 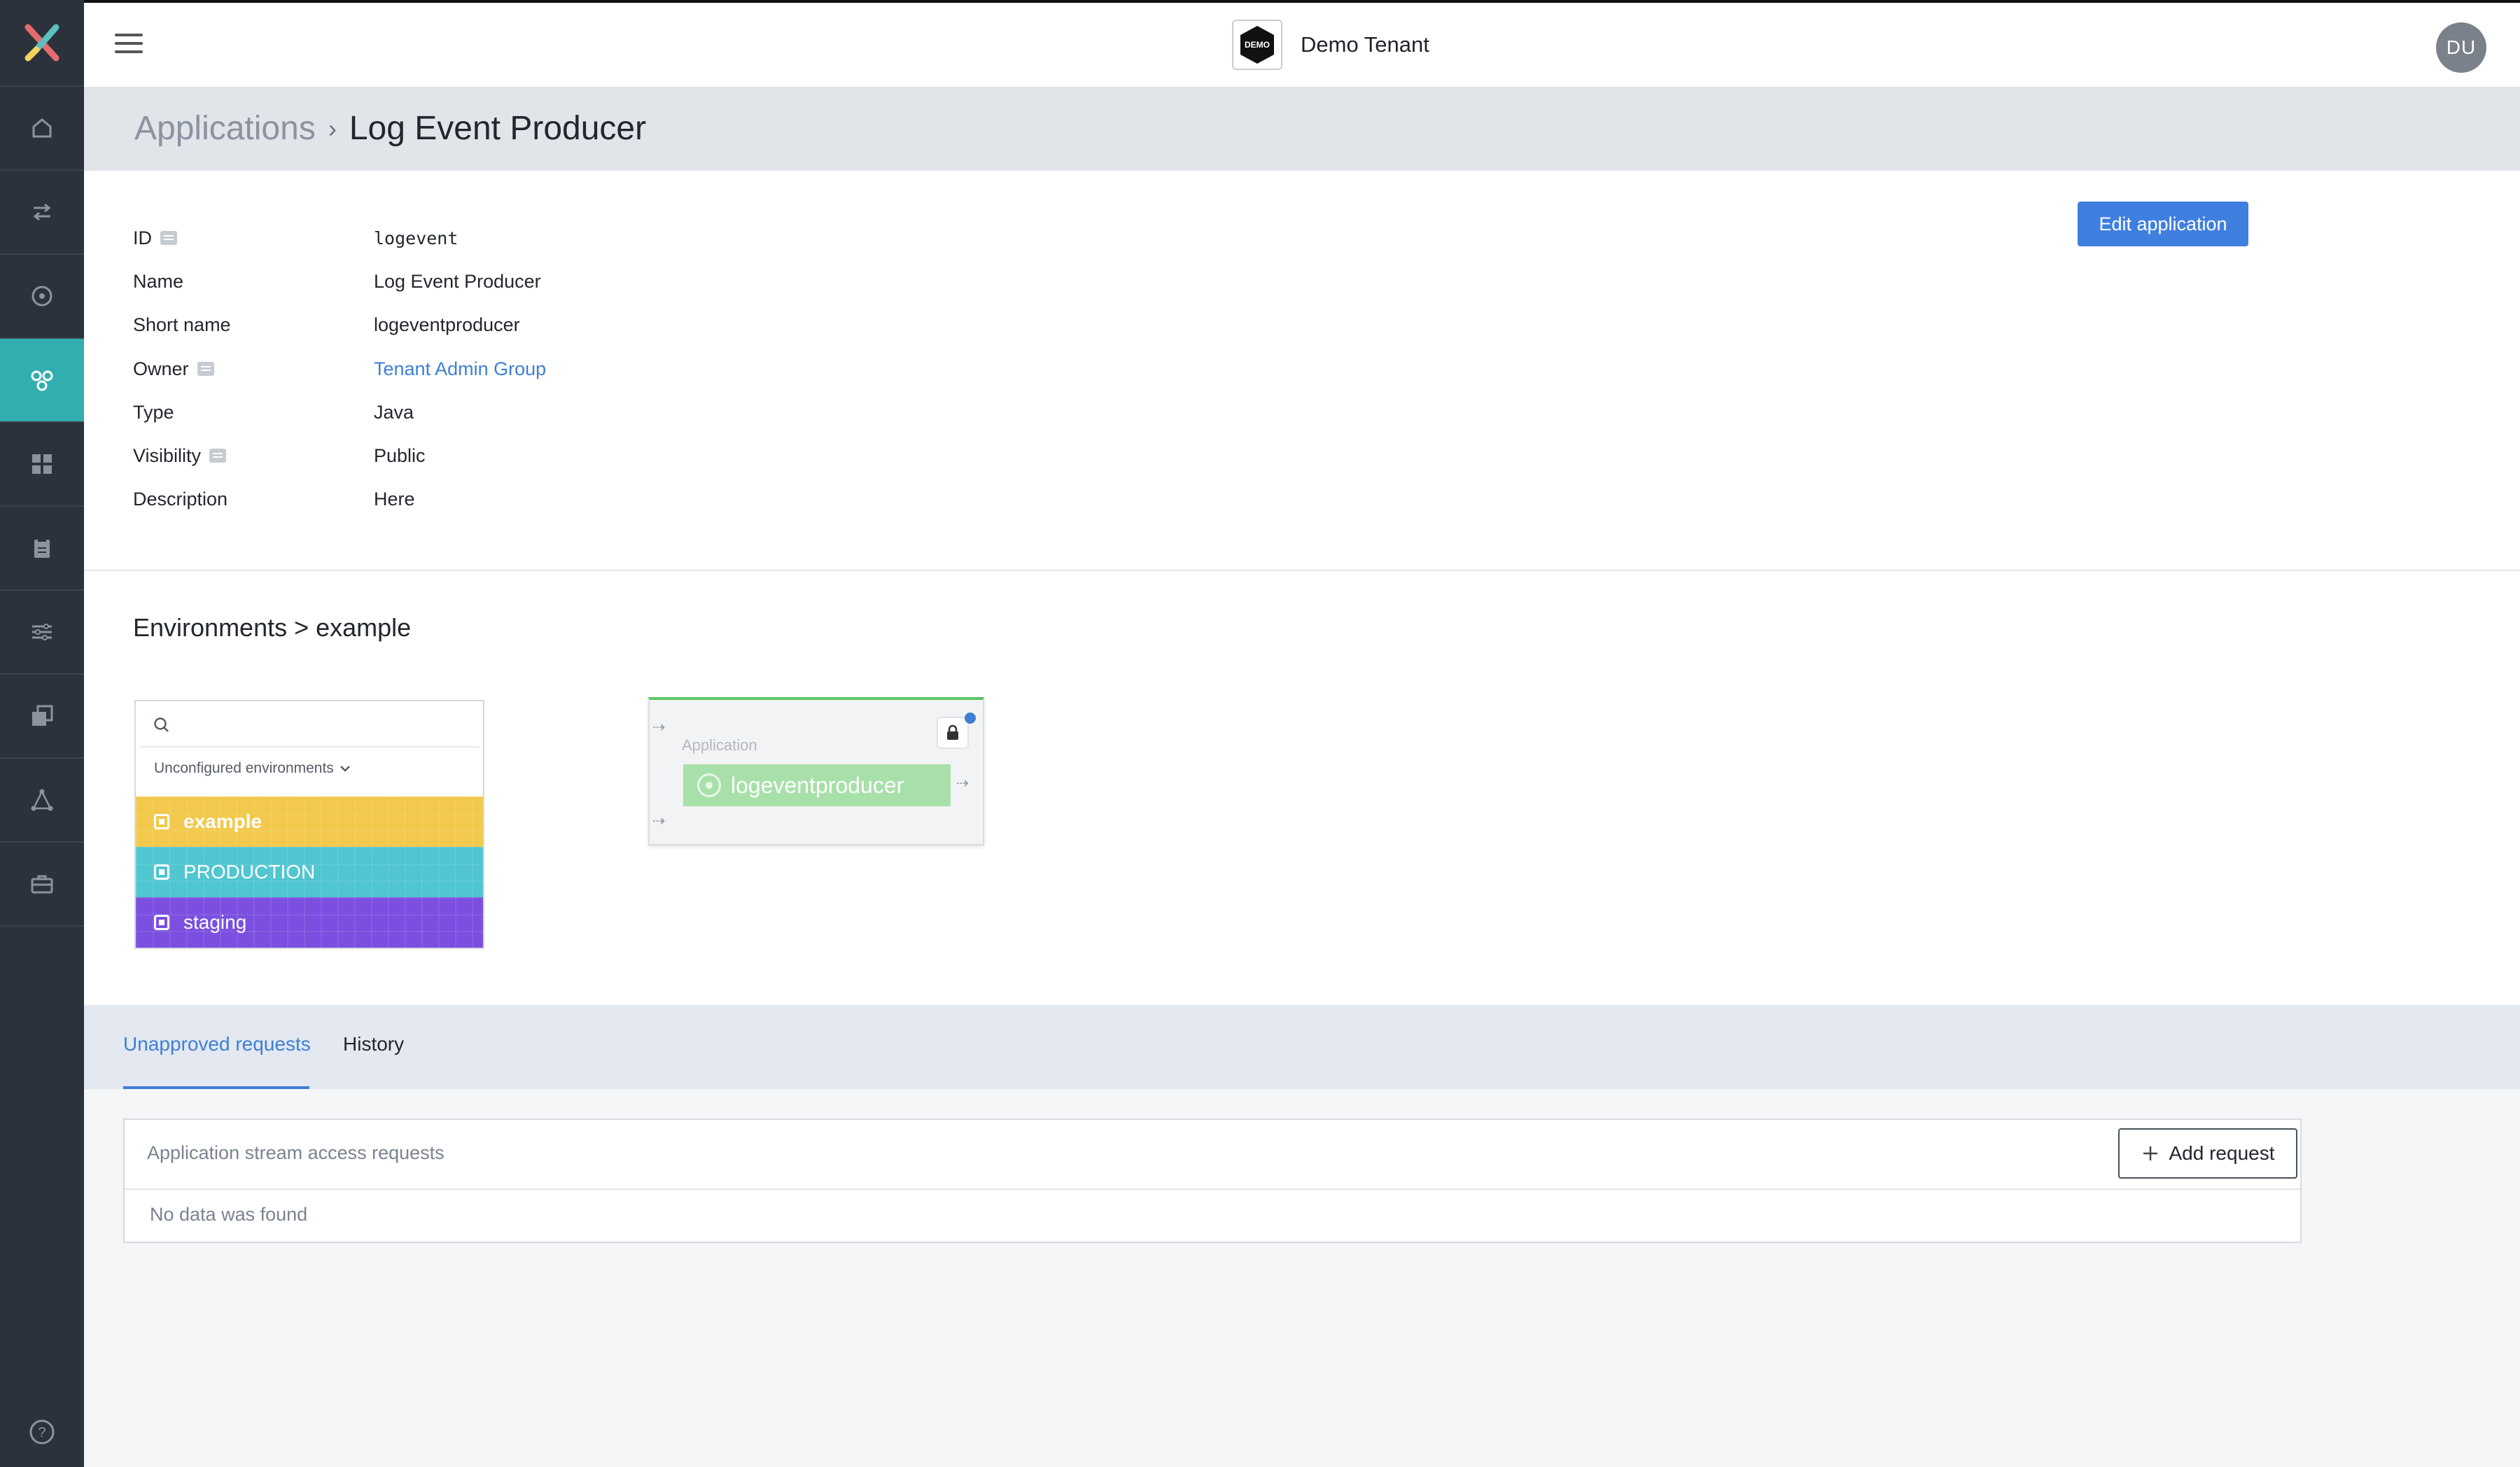 I want to click on environment-item-production: PRODUCTION, so click(x=309, y=872).